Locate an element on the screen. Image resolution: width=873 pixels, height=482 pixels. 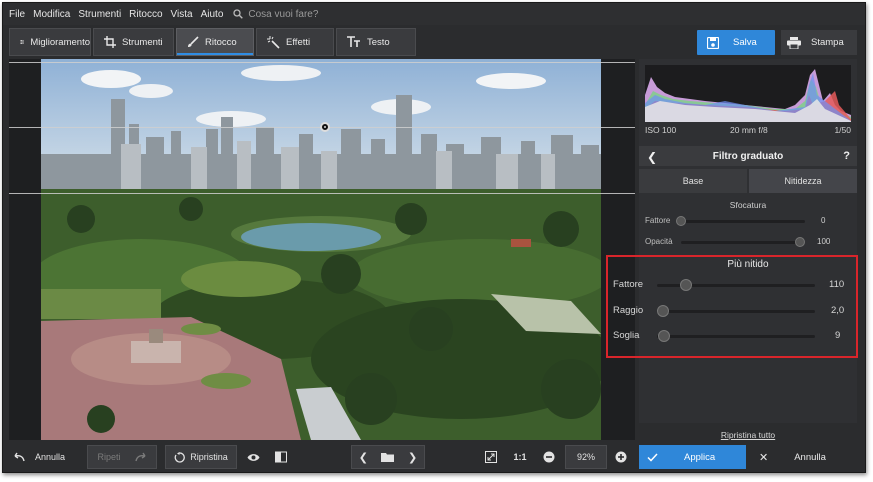
next-icon: ❯ is located at coordinates (412, 457).